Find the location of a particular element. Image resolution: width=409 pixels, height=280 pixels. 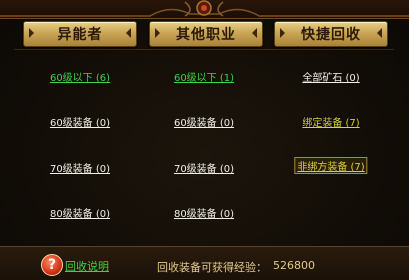

exp-label: 回收装备可获得经验： is located at coordinates (212, 267).